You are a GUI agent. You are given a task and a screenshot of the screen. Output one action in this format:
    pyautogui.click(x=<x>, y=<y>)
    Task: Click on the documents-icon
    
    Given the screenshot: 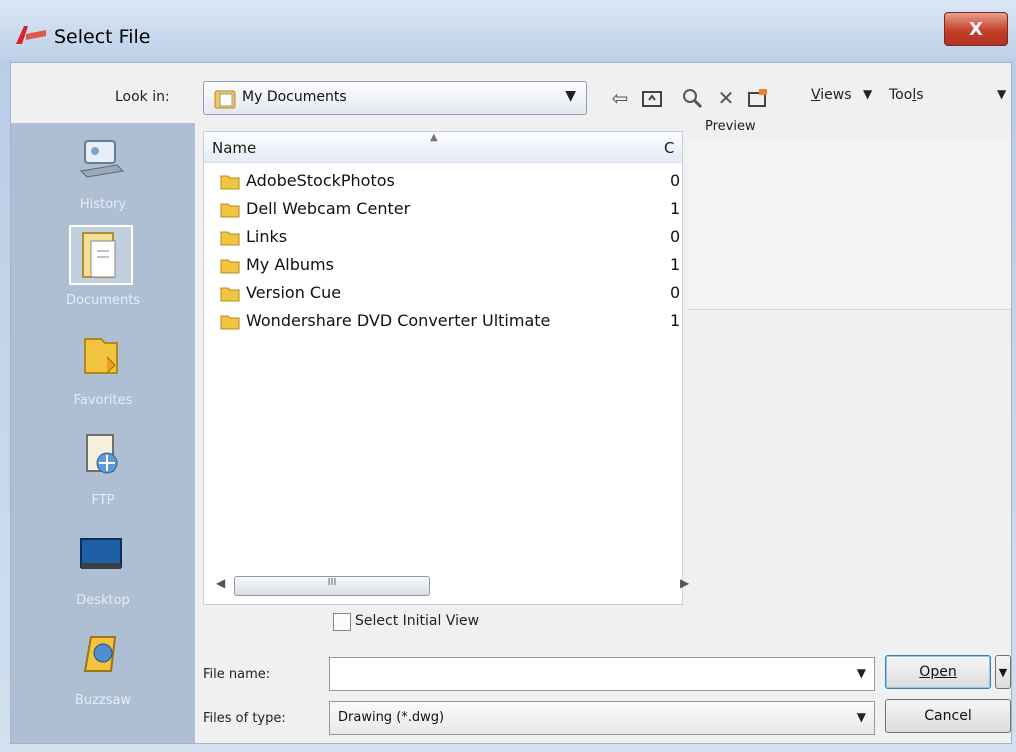 What is the action you would take?
    pyautogui.click(x=101, y=255)
    